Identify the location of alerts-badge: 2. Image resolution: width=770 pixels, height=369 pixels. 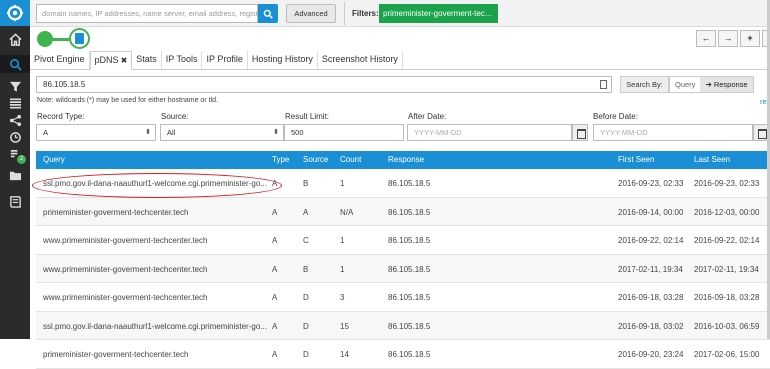
(21, 159).